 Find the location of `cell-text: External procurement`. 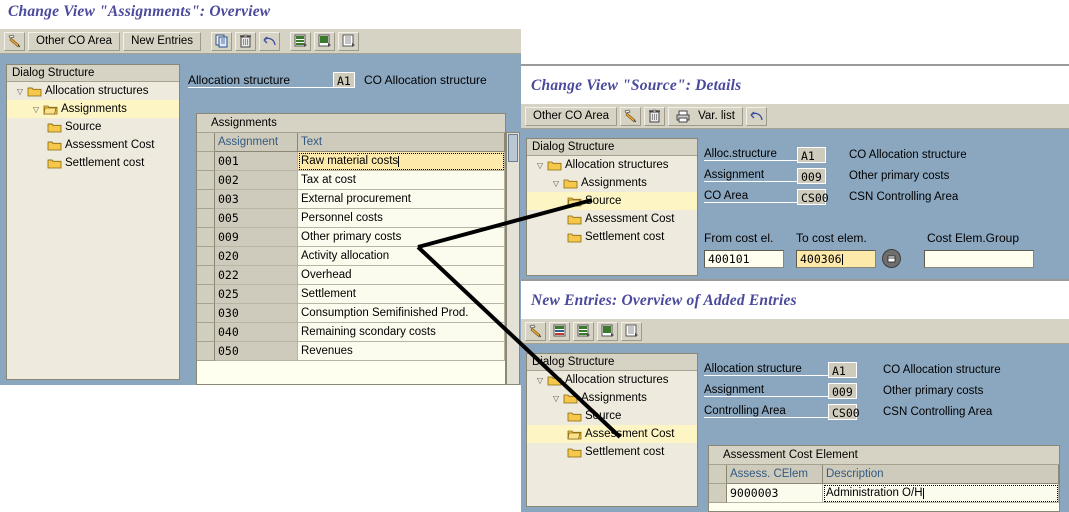

cell-text: External procurement is located at coordinates (401, 199).